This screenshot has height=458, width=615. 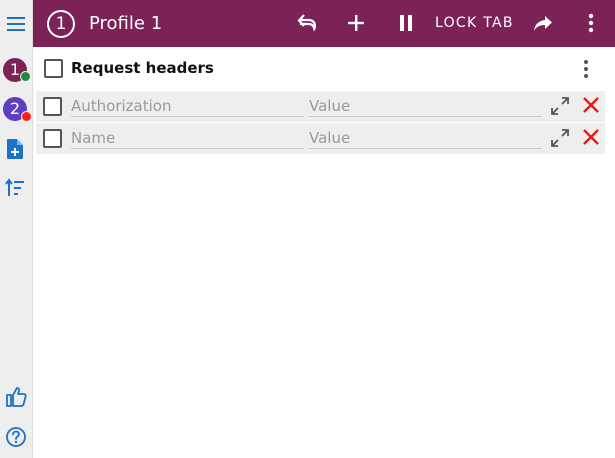 I want to click on thumbs-up-icon, so click(x=16, y=397).